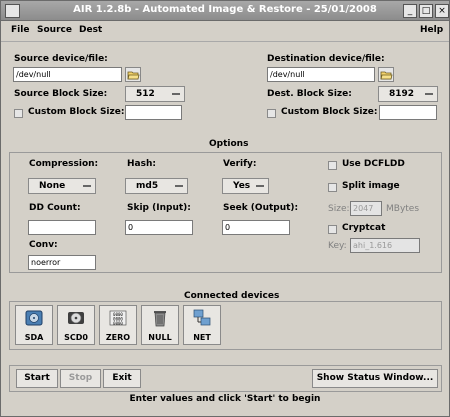  Describe the element at coordinates (43, 245) in the screenshot. I see `conv-label: Conv:` at that location.